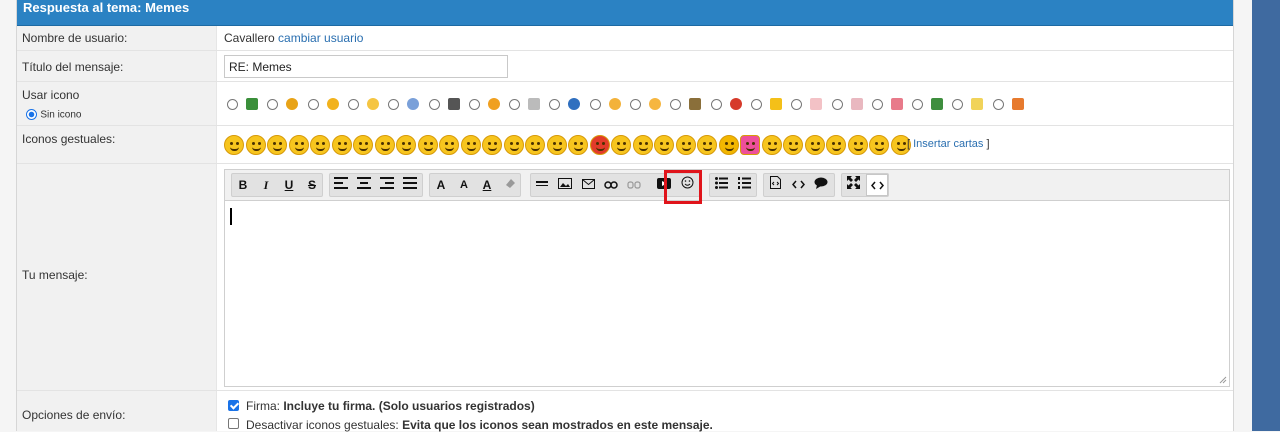 Image resolution: width=1280 pixels, height=432 pixels. I want to click on align-left-button, so click(341, 185).